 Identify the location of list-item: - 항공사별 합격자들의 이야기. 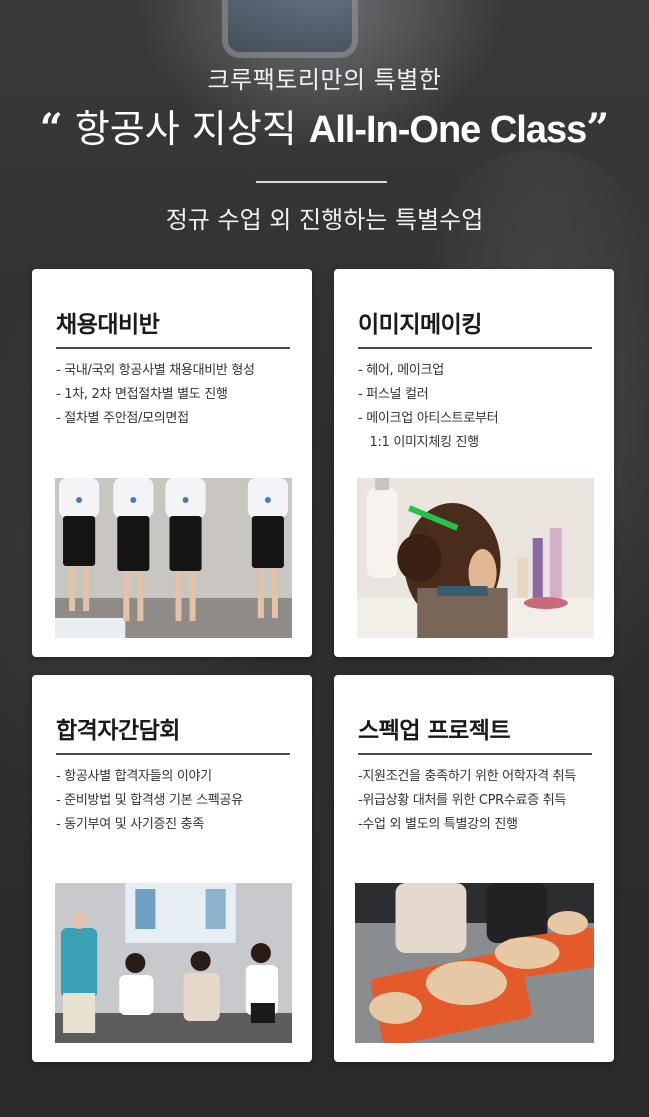
(134, 776).